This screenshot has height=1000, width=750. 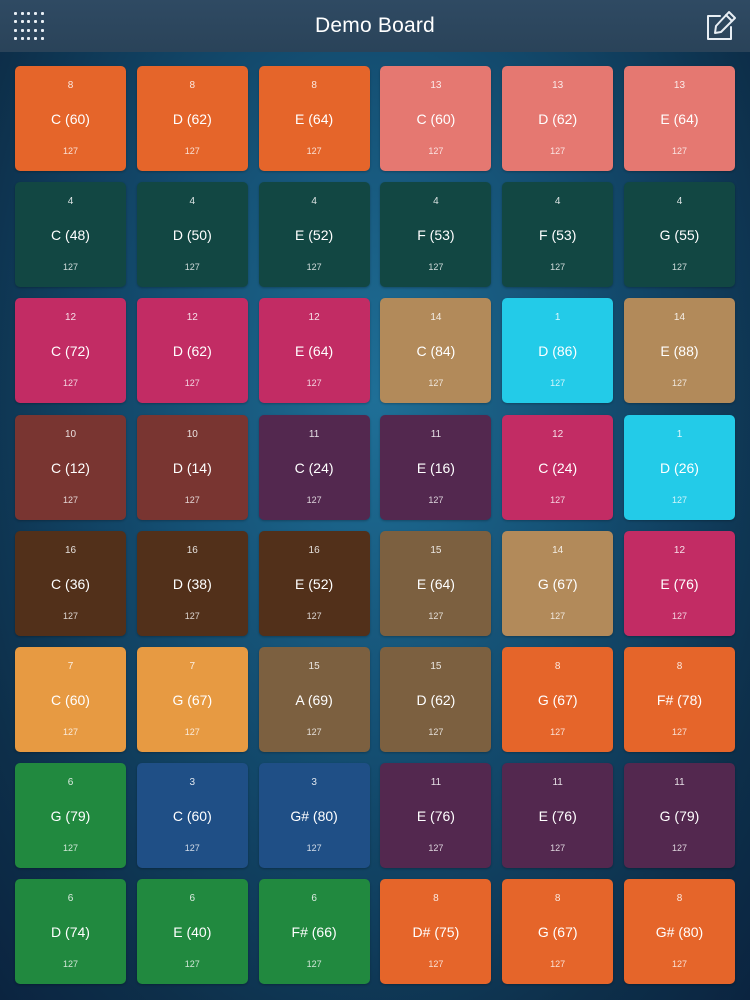 I want to click on pad: 11 C (24) 127, so click(x=314, y=467).